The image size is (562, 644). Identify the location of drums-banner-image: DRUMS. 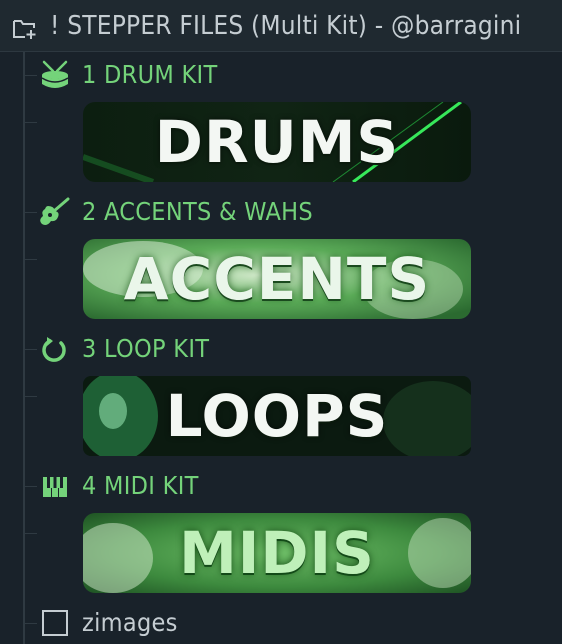
(277, 142).